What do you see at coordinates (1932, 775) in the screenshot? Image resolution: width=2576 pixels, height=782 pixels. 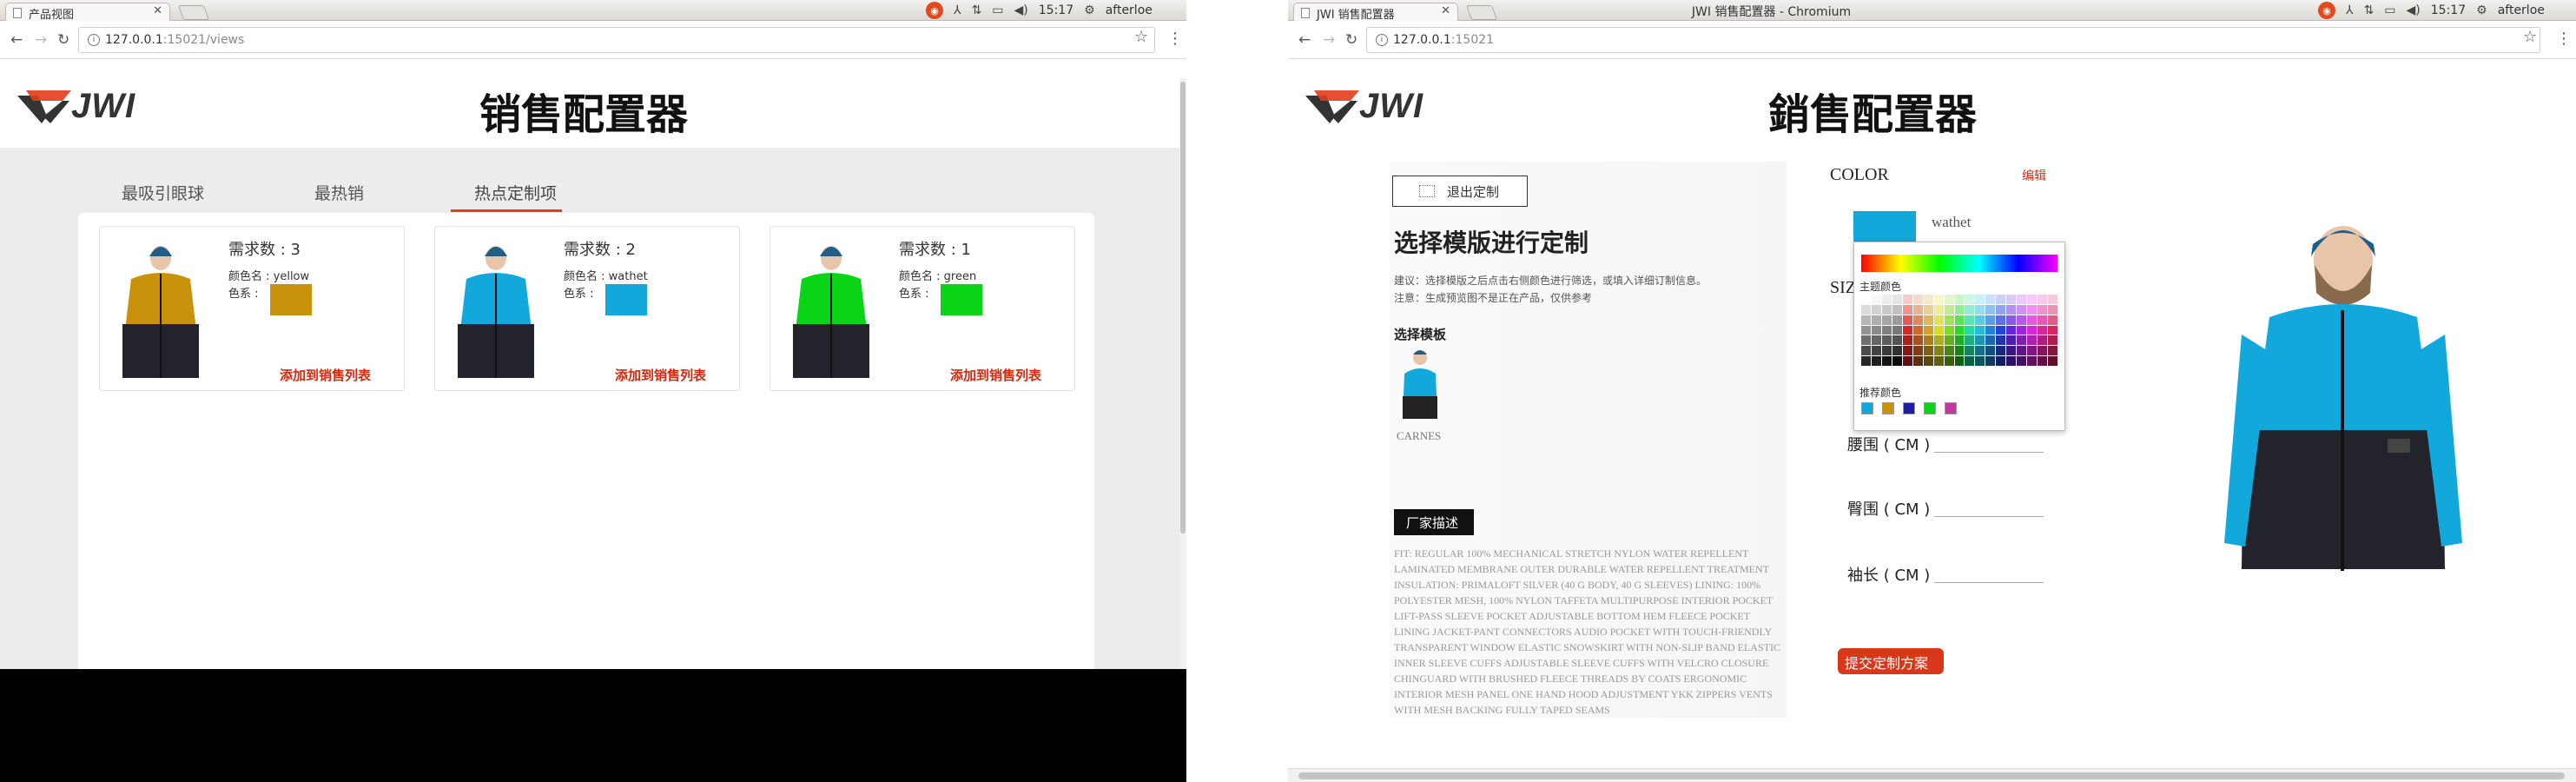 I see `horizontal-scrollbar` at bounding box center [1932, 775].